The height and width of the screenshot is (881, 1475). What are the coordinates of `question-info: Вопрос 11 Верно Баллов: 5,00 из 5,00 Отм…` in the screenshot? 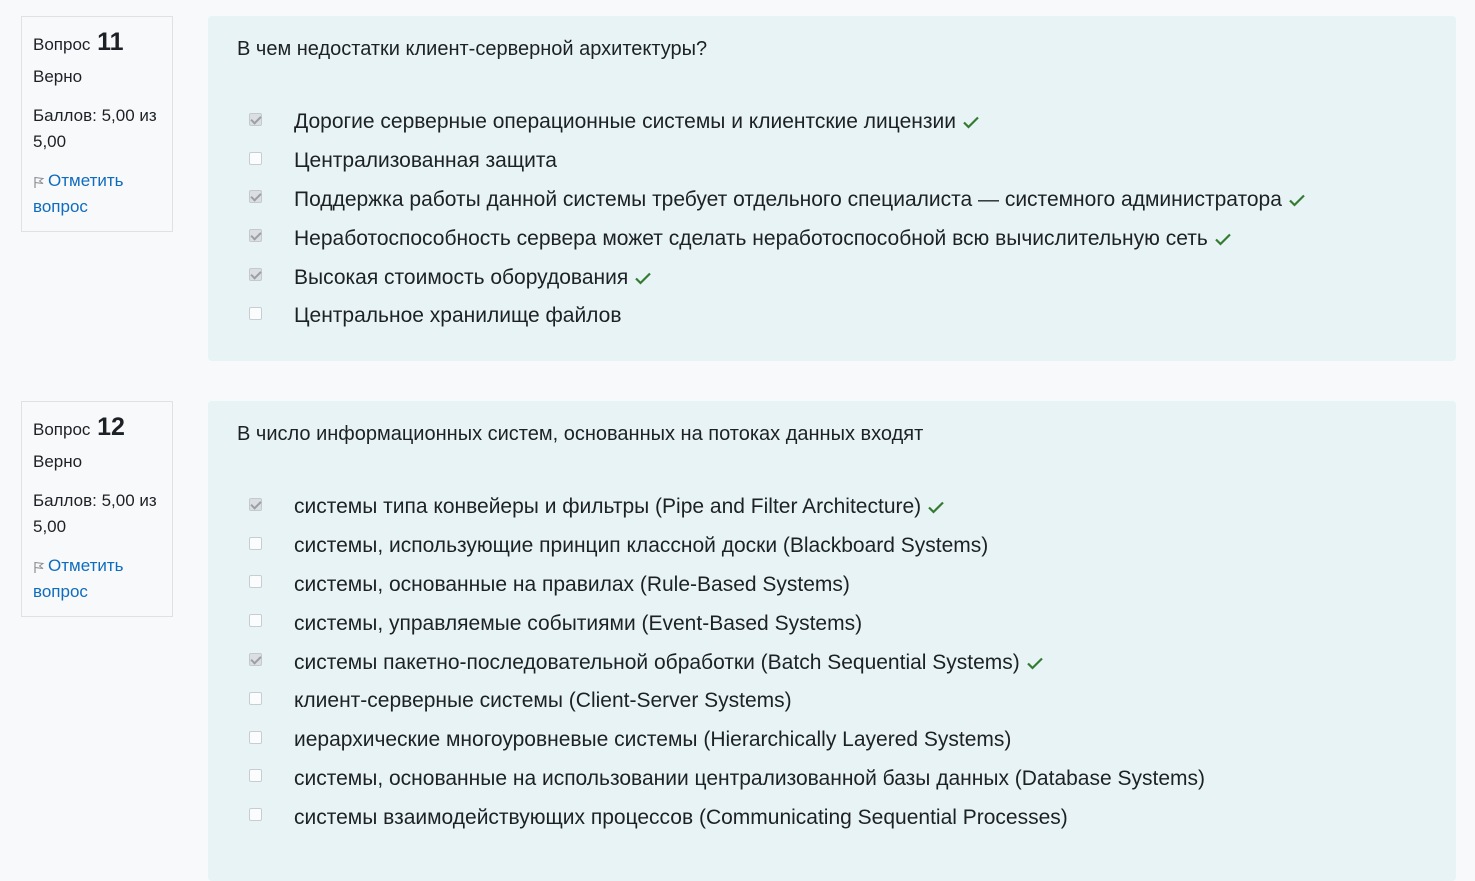 It's located at (97, 124).